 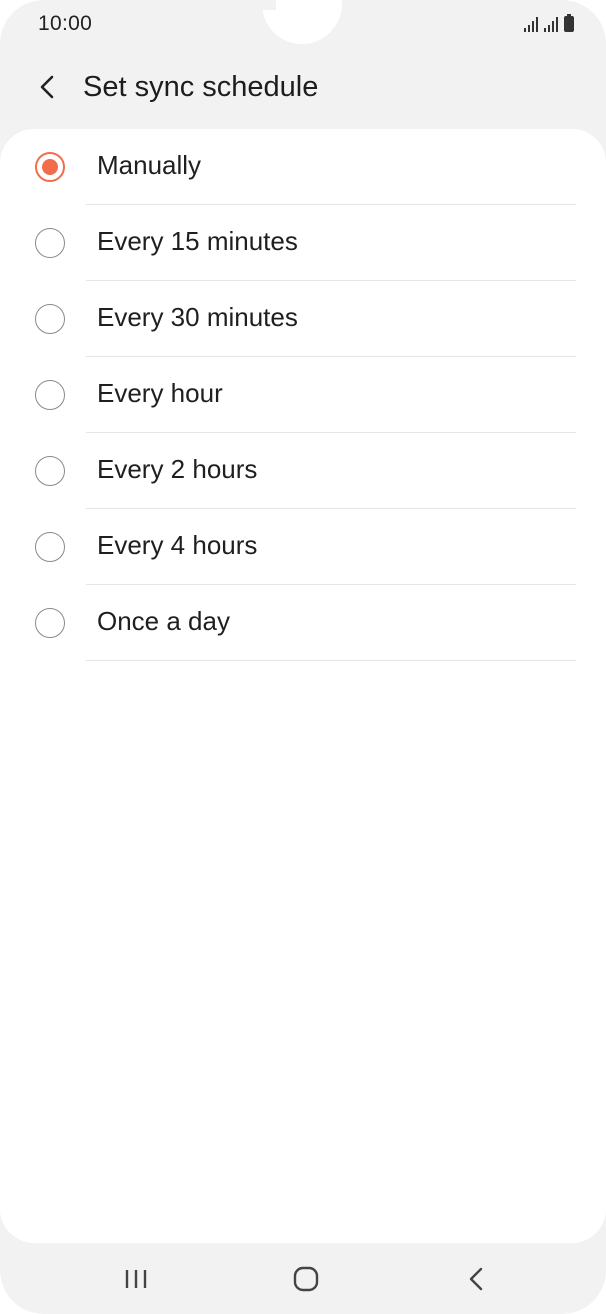 I want to click on option-label: Every 4 hours, so click(x=177, y=545).